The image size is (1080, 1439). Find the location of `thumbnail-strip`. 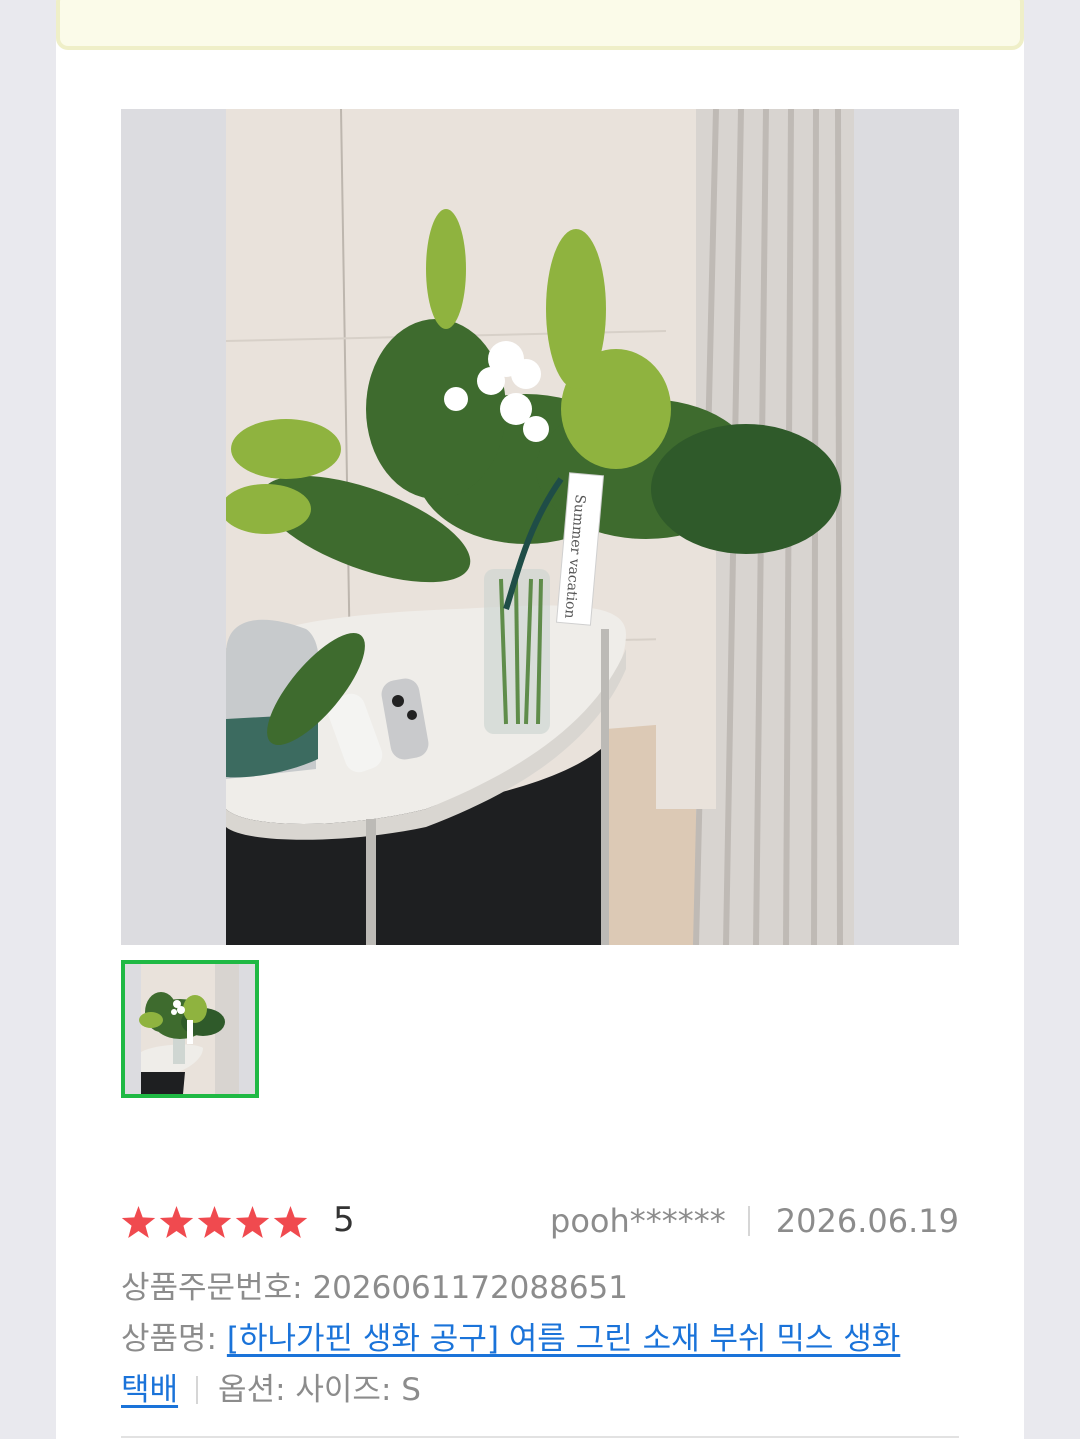

thumbnail-strip is located at coordinates (190, 1029).